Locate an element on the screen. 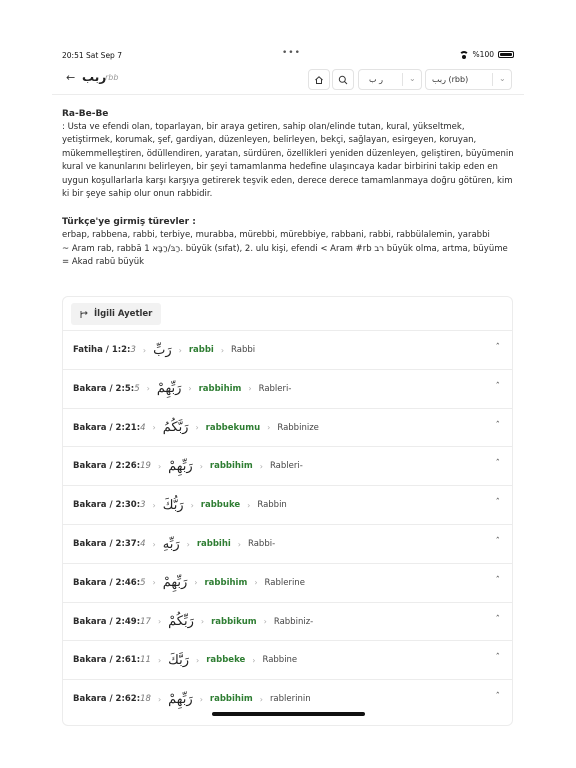 The image size is (576, 768). word-number: 18 is located at coordinates (145, 699).